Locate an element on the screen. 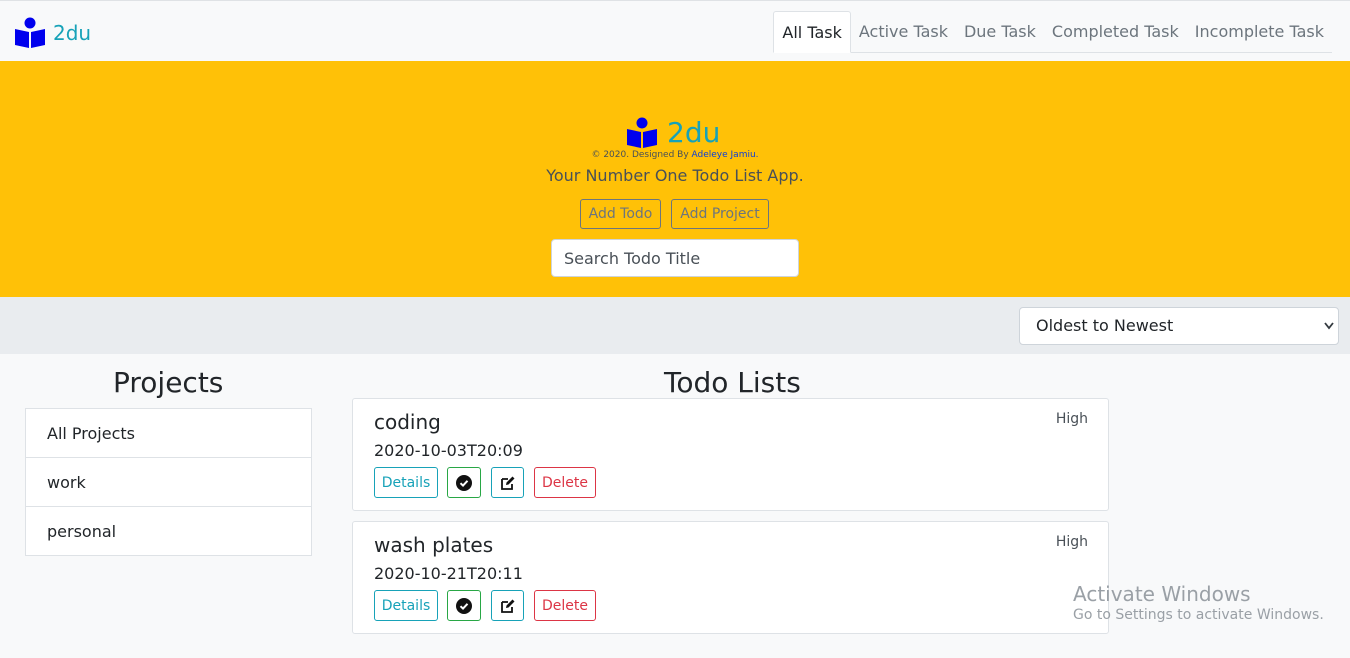 The height and width of the screenshot is (658, 1350). activate-windows-title: Activate Windows is located at coordinates (1162, 594).